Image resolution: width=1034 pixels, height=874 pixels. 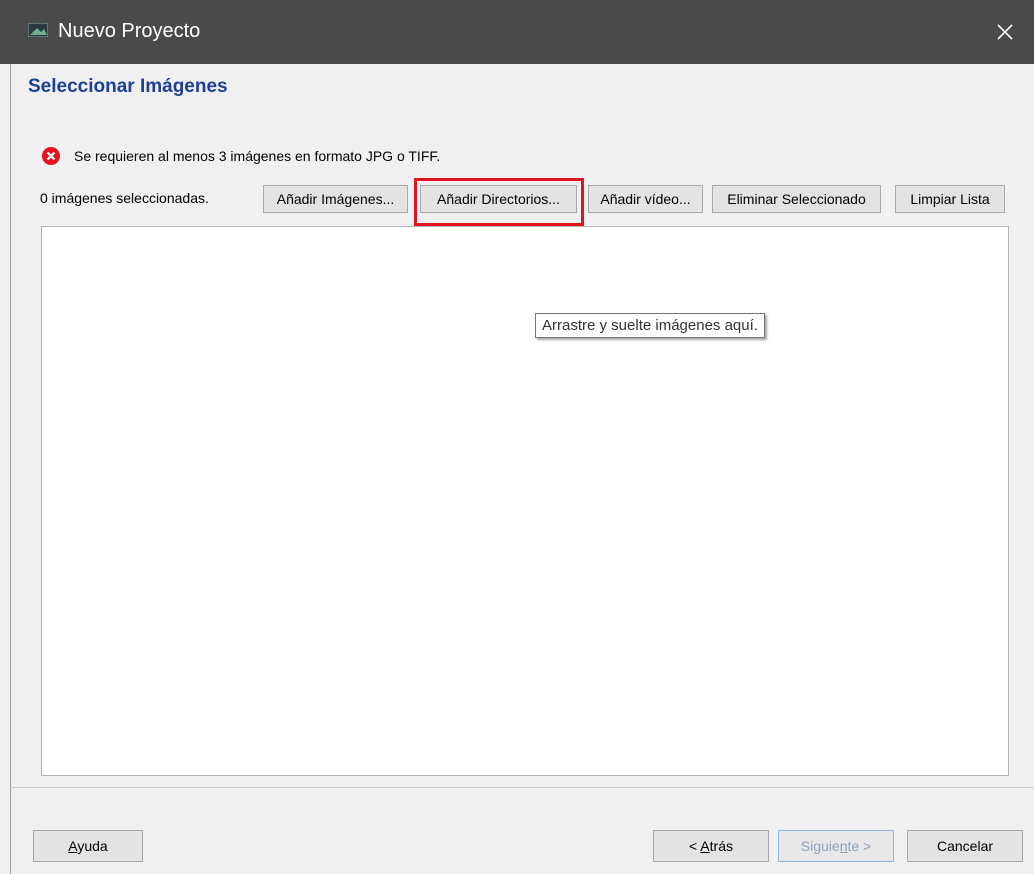 What do you see at coordinates (128, 86) in the screenshot?
I see `page-heading: Seleccionar Imágenes` at bounding box center [128, 86].